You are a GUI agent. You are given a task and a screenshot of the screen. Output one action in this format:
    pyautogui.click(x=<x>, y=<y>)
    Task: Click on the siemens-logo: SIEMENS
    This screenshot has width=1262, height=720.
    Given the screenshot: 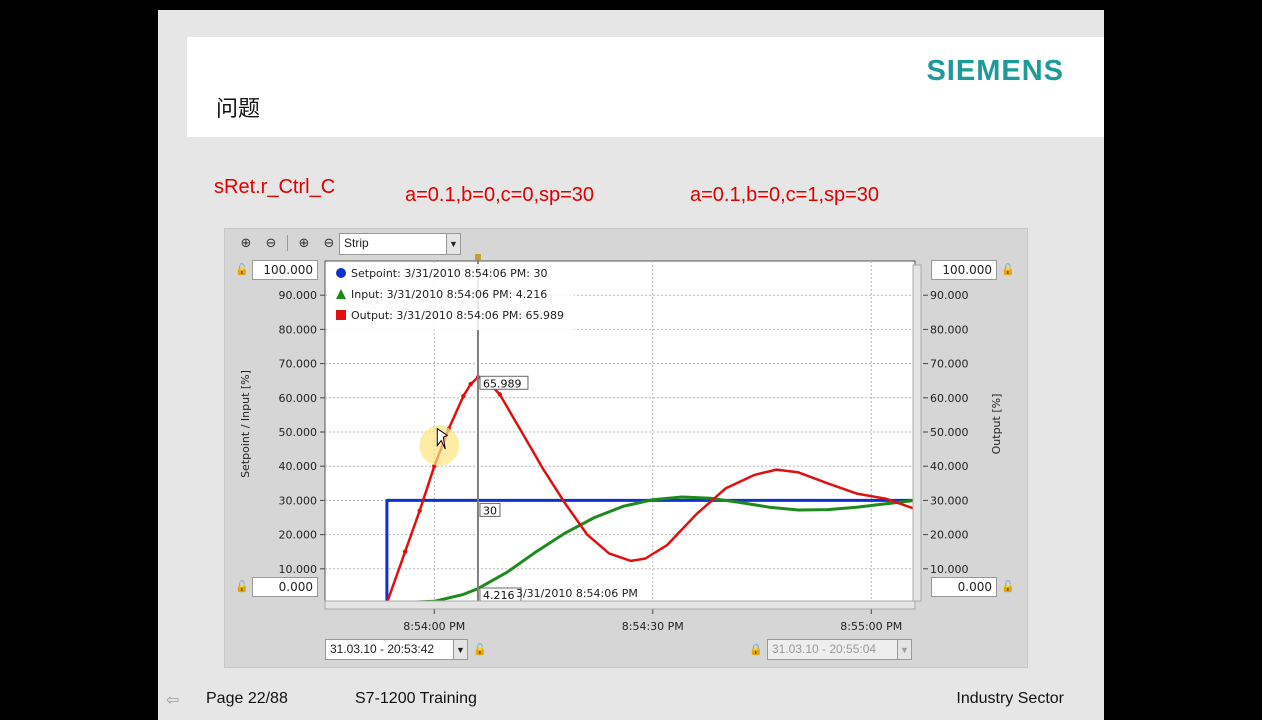 What is the action you would take?
    pyautogui.click(x=995, y=71)
    